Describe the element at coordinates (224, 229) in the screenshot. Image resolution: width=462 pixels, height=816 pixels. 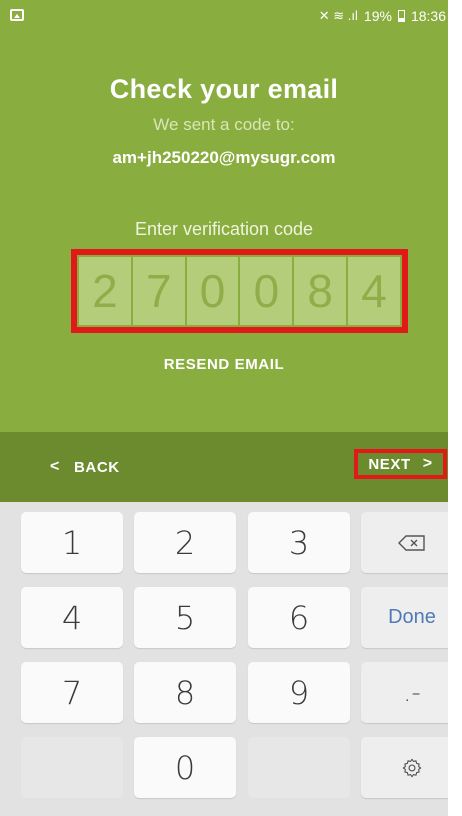
I see `verification-code-label: Enter verification code` at that location.